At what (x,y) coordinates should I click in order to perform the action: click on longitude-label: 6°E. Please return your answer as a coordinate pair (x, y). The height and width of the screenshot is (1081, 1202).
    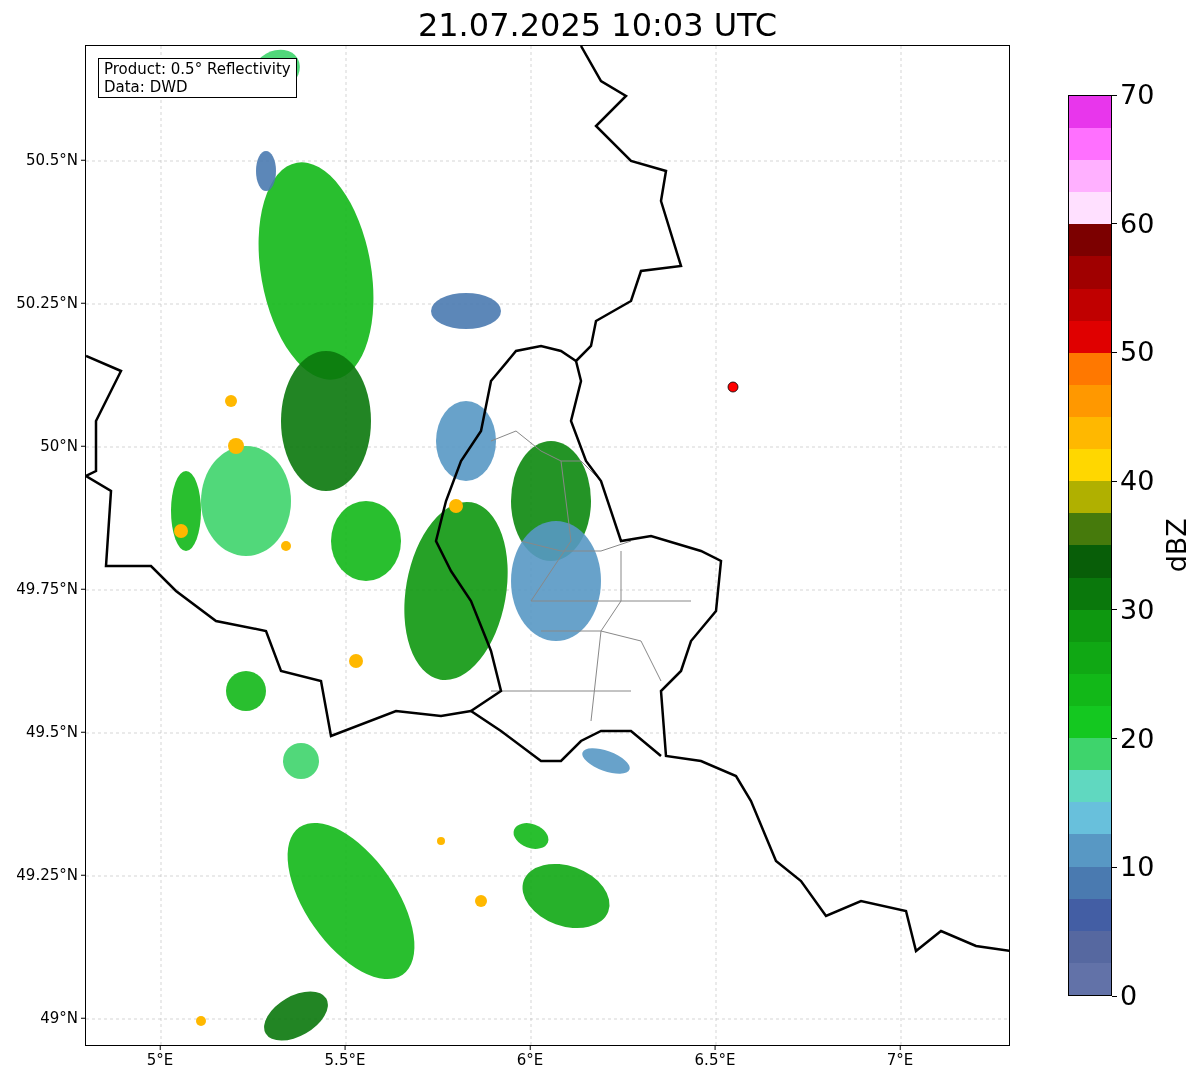
    Looking at the image, I should click on (530, 1060).